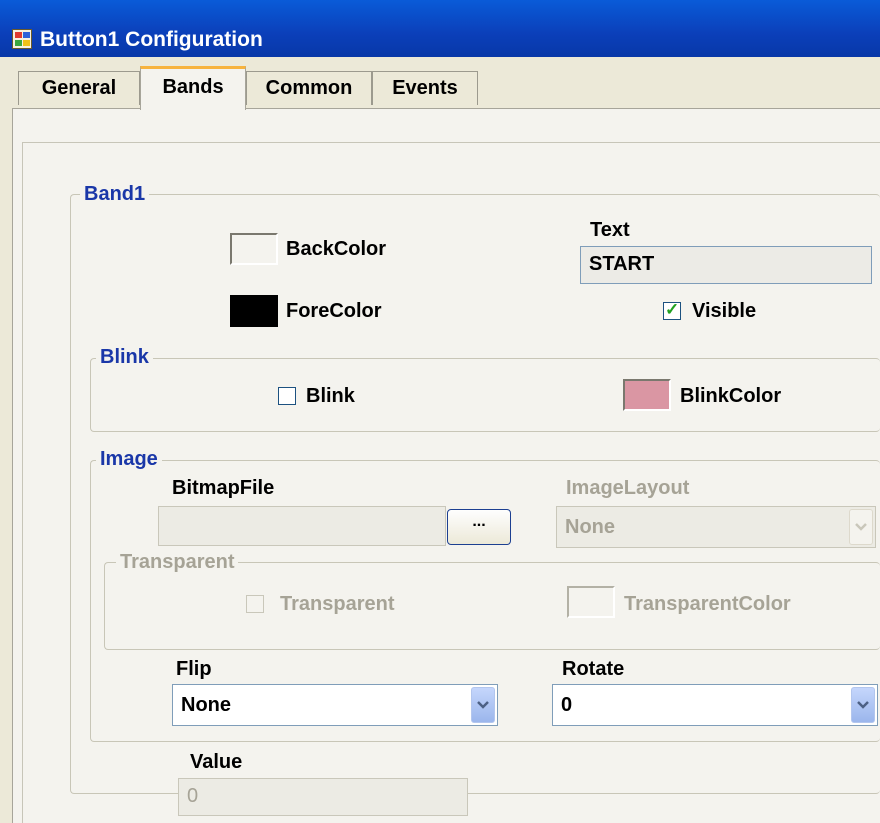  Describe the element at coordinates (334, 311) in the screenshot. I see `fore-color-label: ForeColor` at that location.